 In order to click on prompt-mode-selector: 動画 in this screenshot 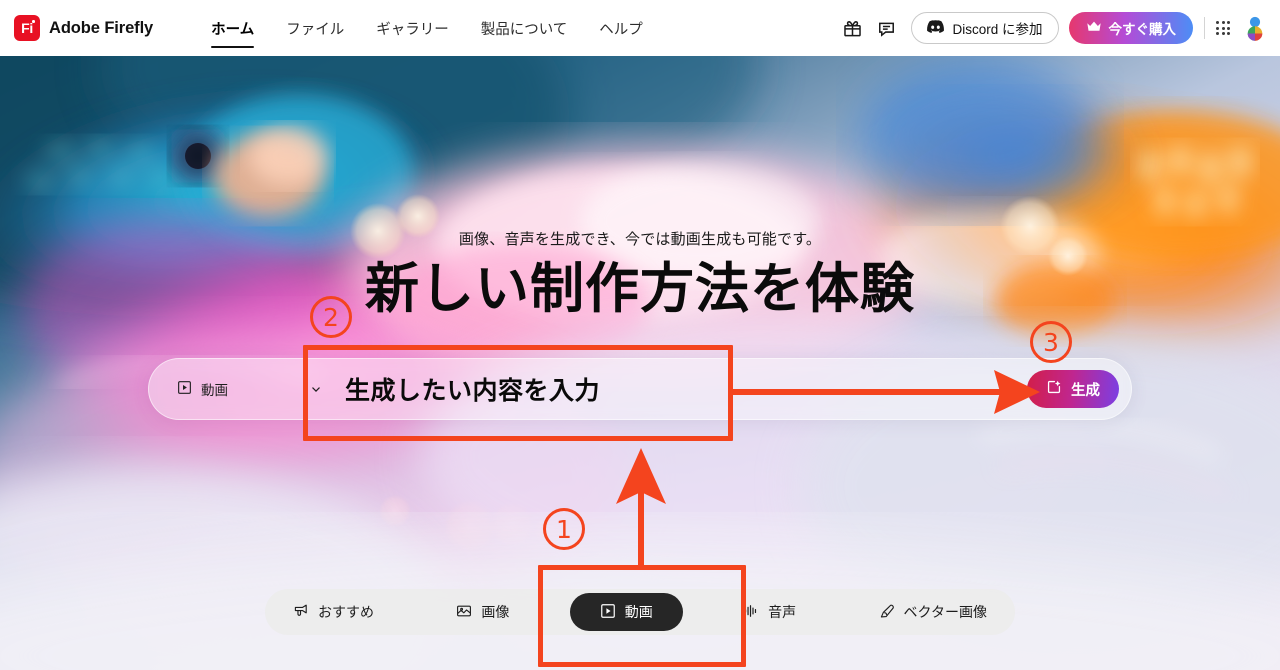, I will do `click(252, 389)`.